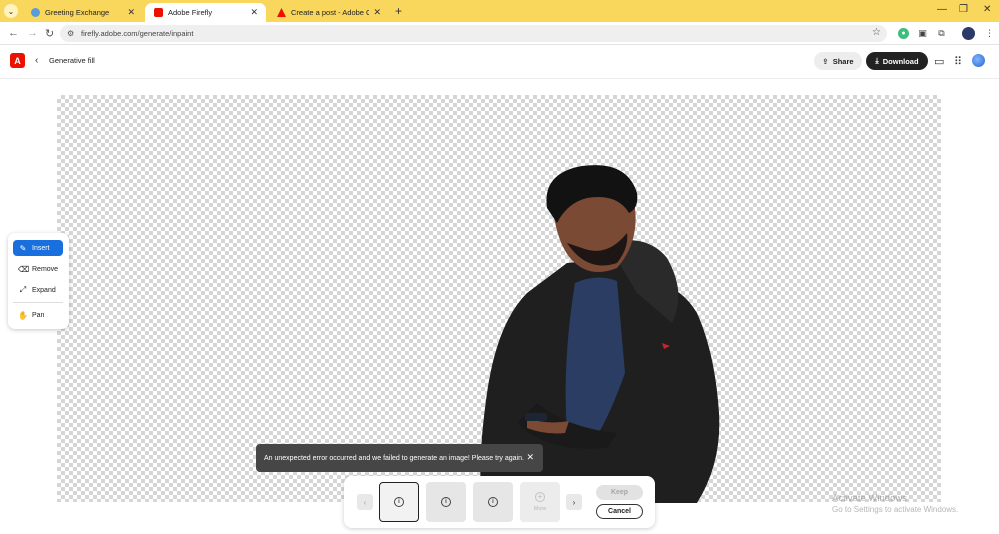  What do you see at coordinates (23, 289) in the screenshot?
I see `expand-icon: ⤢` at bounding box center [23, 289].